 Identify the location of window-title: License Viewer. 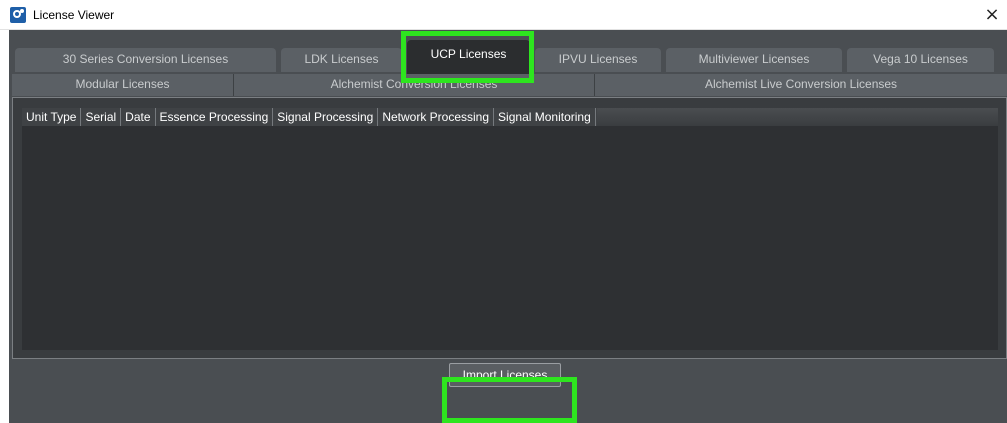
(74, 15).